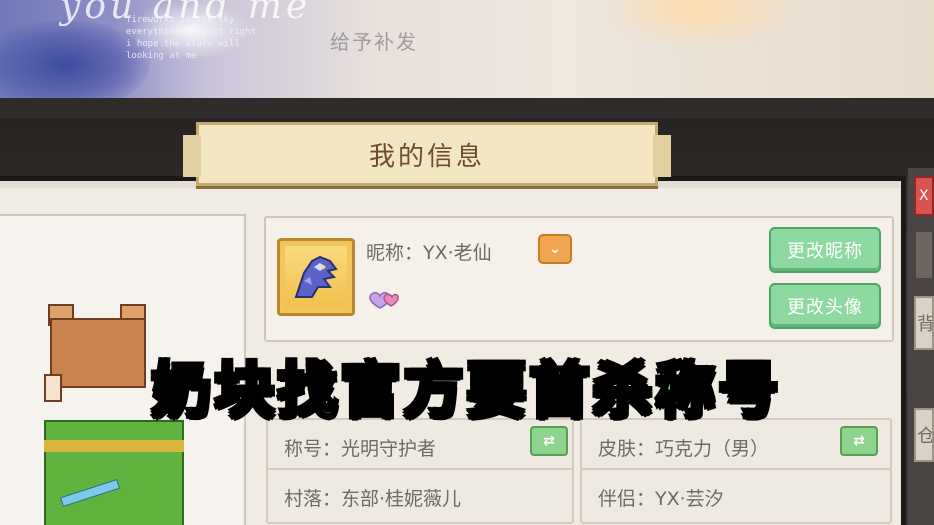 Image resolution: width=934 pixels, height=525 pixels. Describe the element at coordinates (466, 391) in the screenshot. I see `video-caption: 奶块找官方要首杀称号` at that location.